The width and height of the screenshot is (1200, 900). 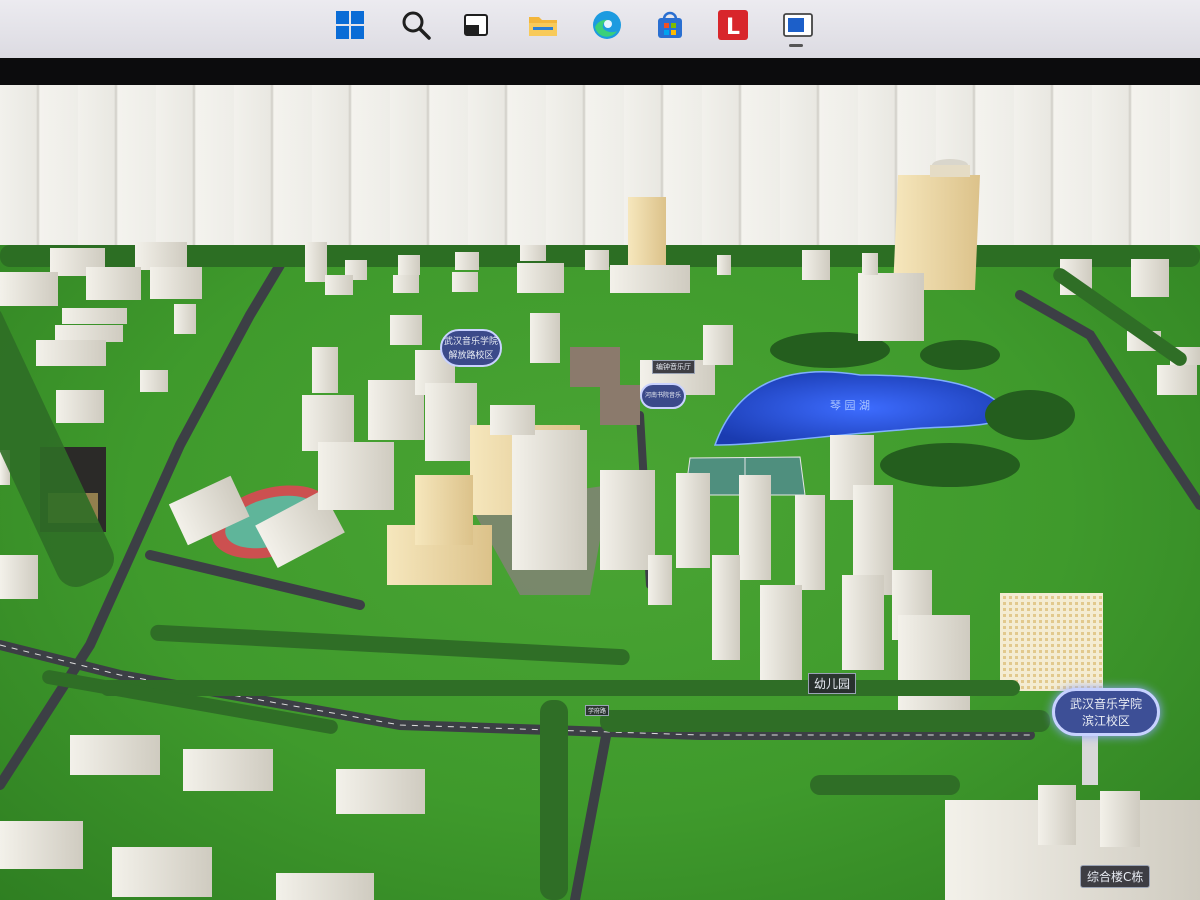 I want to click on sign-liberation-campus: 武汉音乐学院 解放路校区, so click(x=471, y=348).